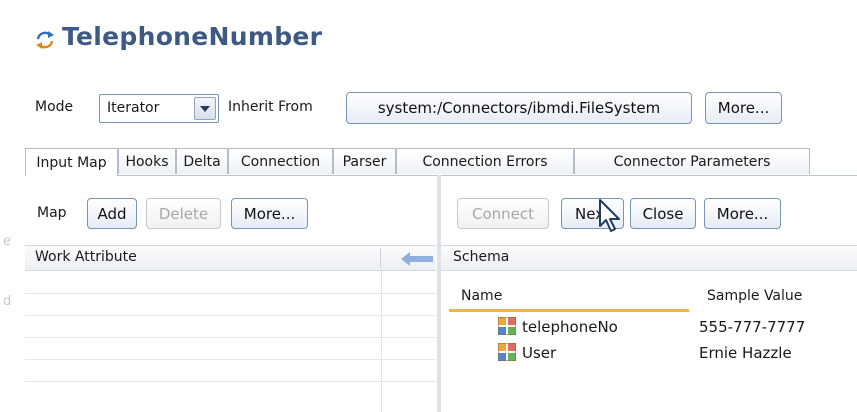  I want to click on name-column: Name, so click(481, 296).